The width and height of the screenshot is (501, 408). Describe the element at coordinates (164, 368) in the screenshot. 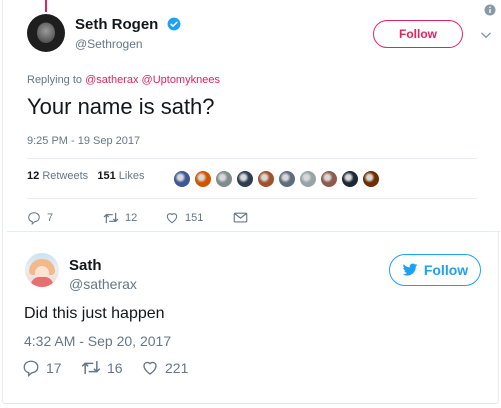

I see `like-action: 221` at that location.